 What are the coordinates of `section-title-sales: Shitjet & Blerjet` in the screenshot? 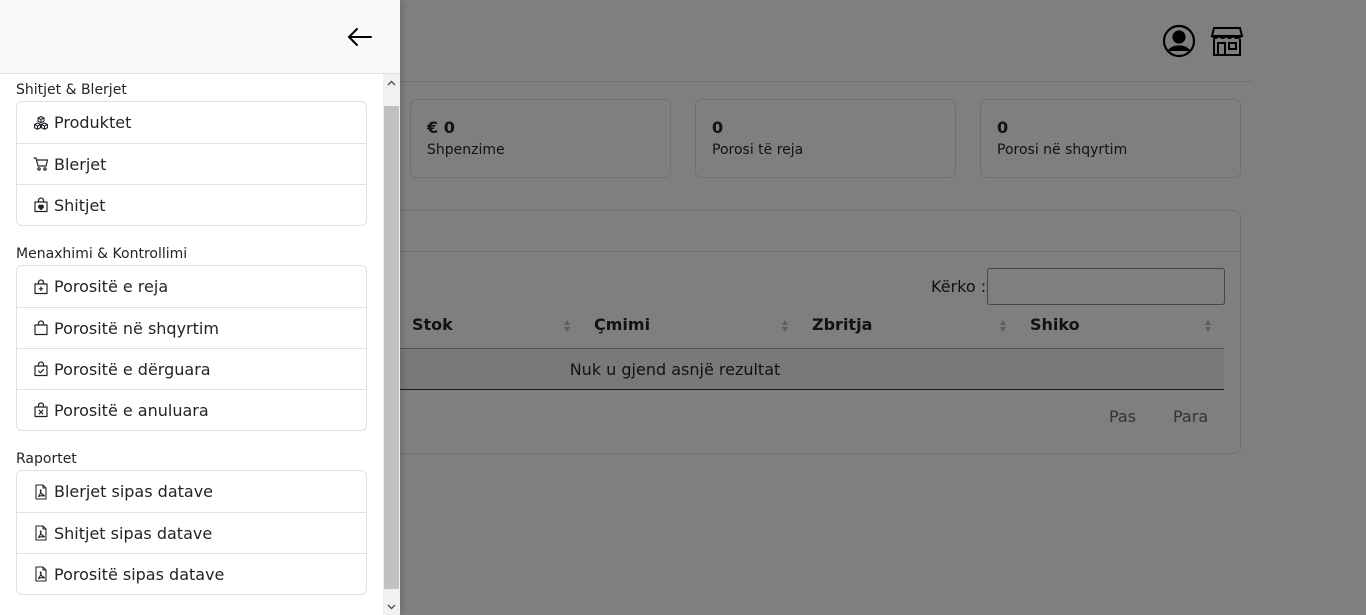 It's located at (71, 90).